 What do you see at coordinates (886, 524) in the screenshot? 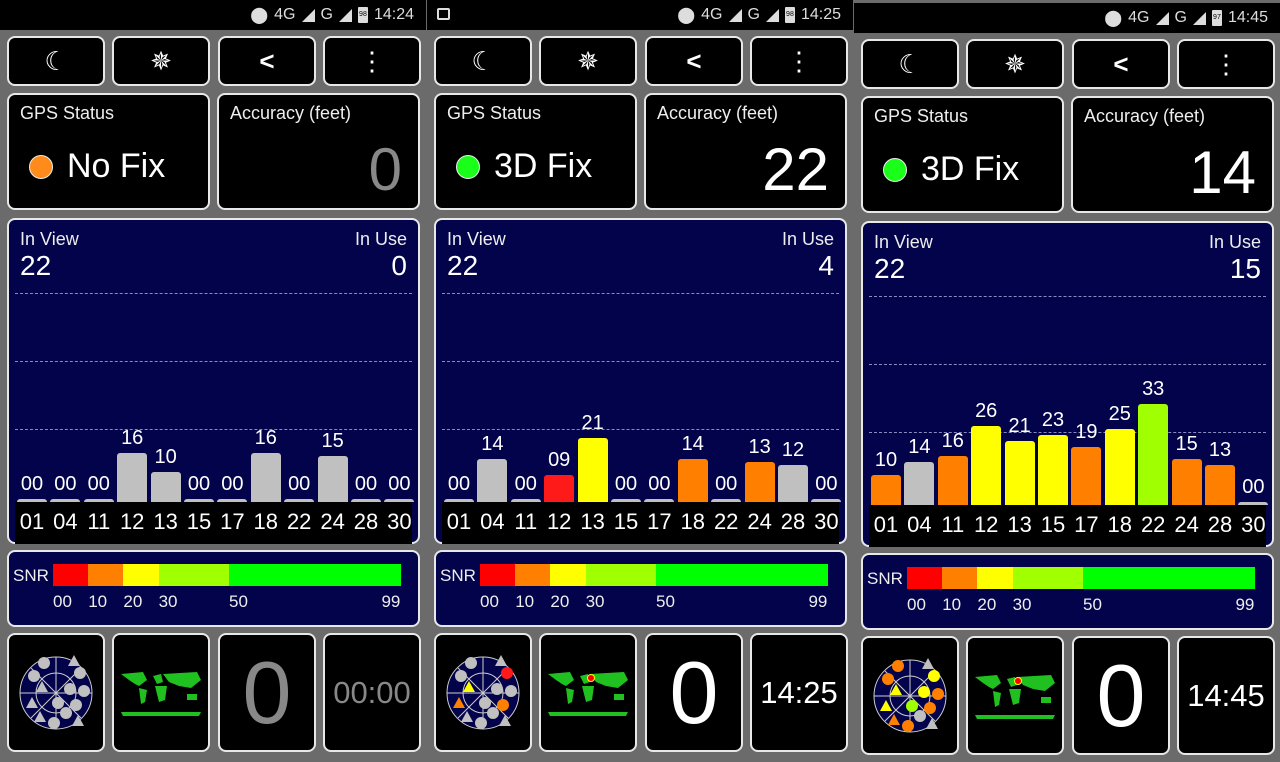
I see `prn-label: 01` at bounding box center [886, 524].